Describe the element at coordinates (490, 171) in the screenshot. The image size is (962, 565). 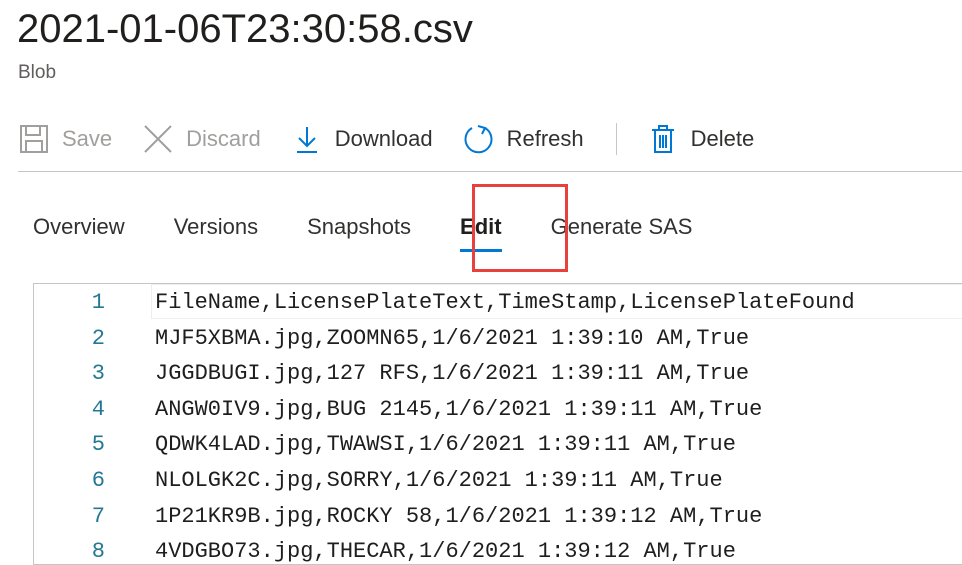
I see `toolbar-divider-line` at that location.